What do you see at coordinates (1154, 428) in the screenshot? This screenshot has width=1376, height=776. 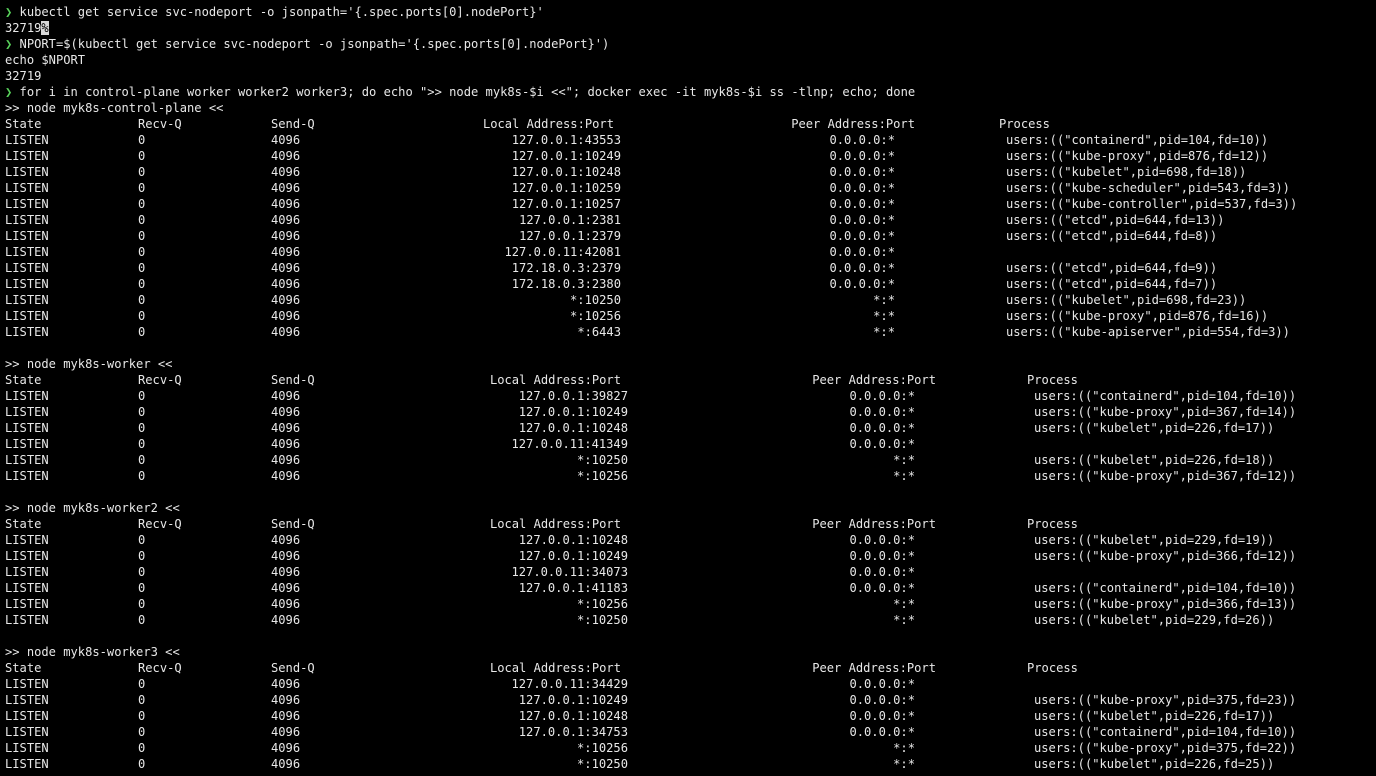 I see `process-cell: users:(("kubelet",pid=226,fd=17))` at bounding box center [1154, 428].